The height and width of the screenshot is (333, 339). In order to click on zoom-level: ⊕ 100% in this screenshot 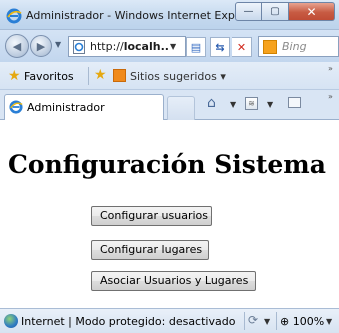, I will do `click(302, 321)`.